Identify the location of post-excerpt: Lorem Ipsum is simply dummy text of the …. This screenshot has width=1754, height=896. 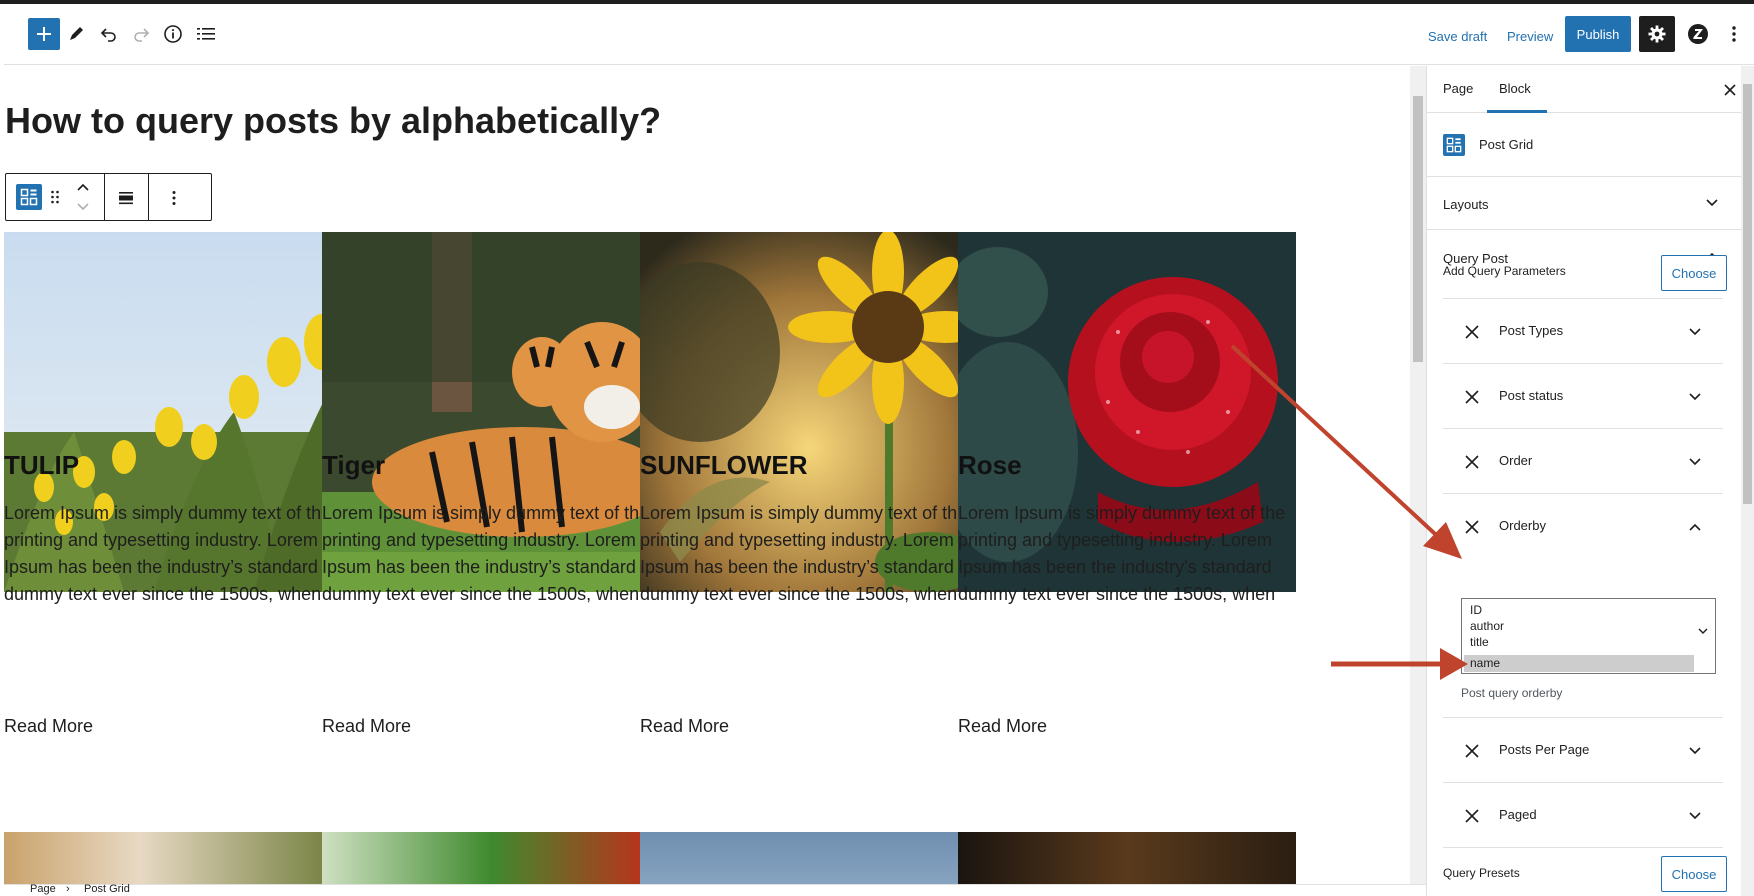
(176, 554).